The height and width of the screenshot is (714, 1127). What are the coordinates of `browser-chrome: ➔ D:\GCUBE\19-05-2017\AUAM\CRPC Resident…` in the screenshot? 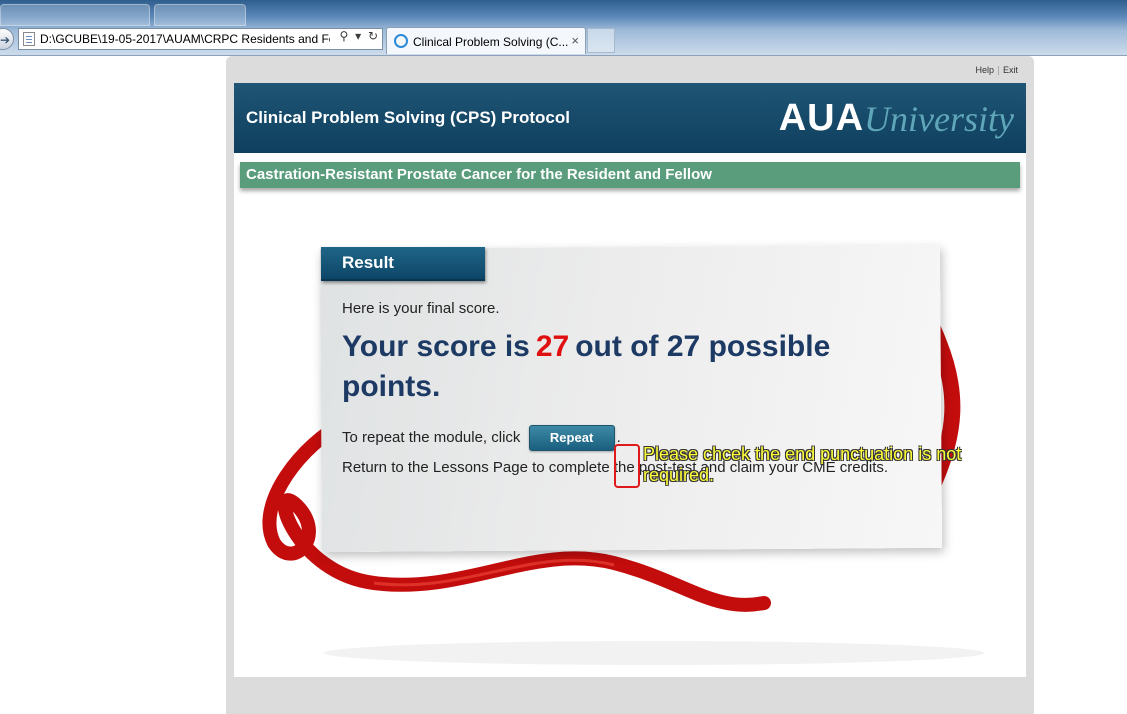 It's located at (563, 28).